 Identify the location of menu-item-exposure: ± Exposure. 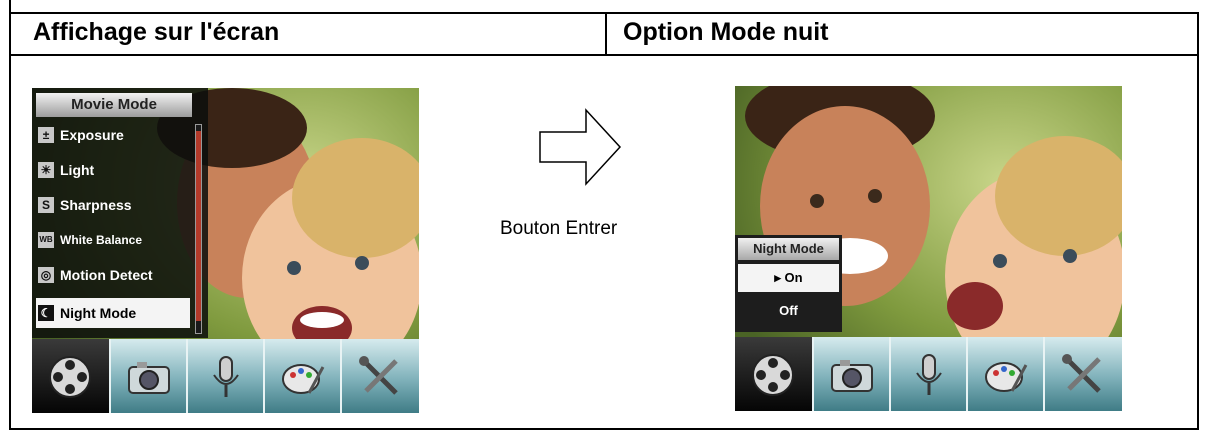
(113, 135).